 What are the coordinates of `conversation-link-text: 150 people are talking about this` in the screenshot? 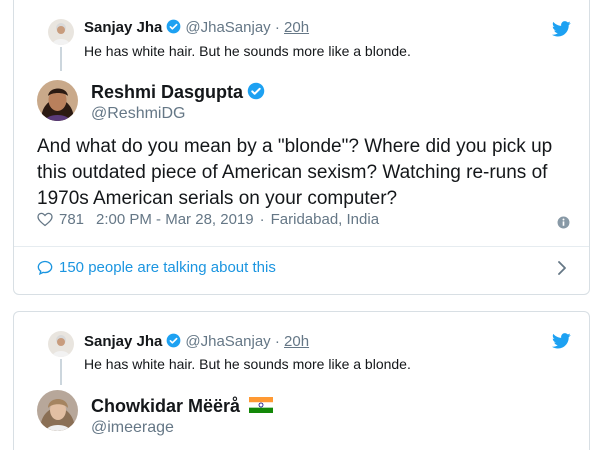 It's located at (167, 267).